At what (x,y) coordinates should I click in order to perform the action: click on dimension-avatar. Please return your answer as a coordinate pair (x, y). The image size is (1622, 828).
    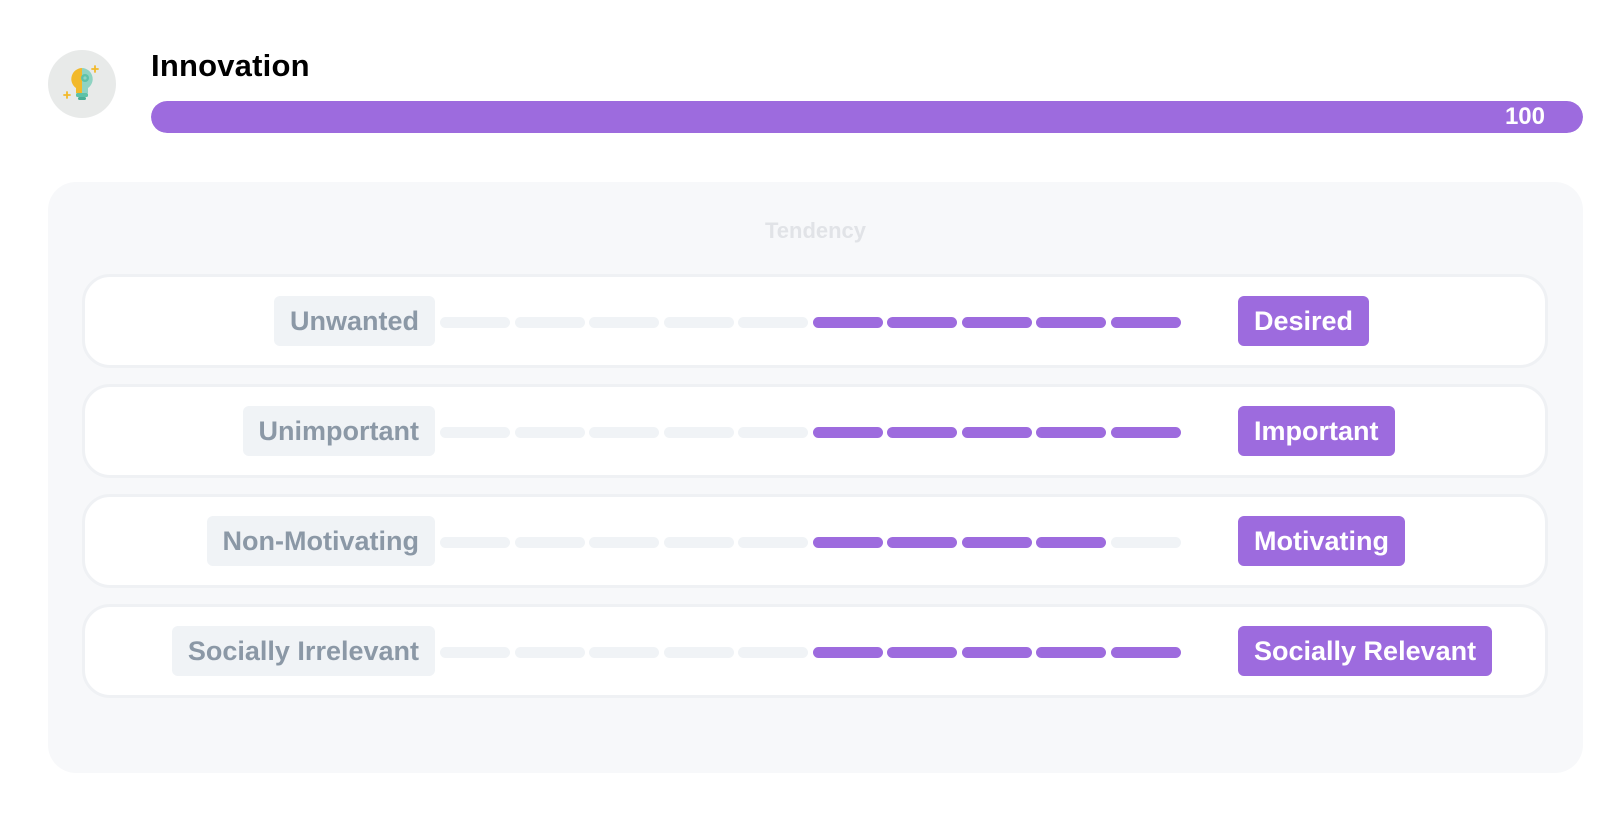
    Looking at the image, I should click on (82, 84).